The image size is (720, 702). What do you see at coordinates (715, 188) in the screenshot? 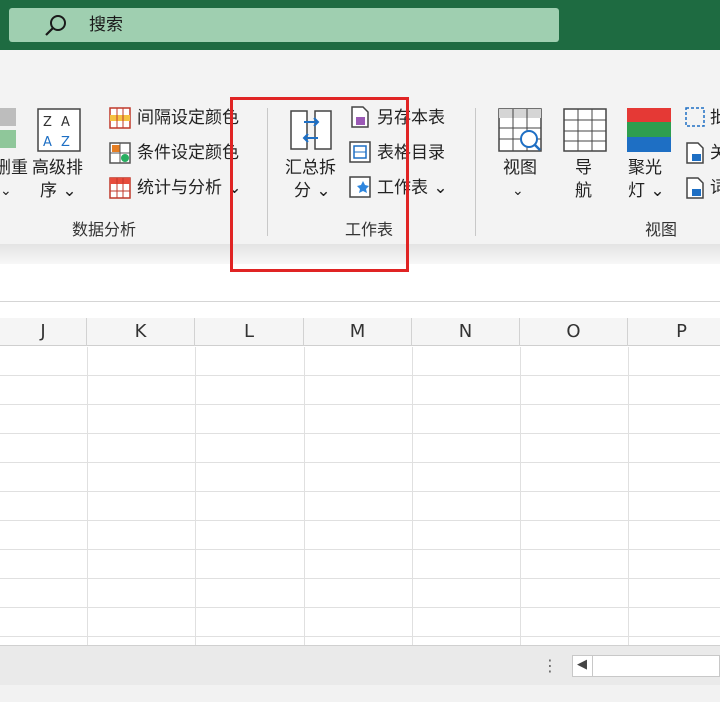
I see `word-label: 词` at bounding box center [715, 188].